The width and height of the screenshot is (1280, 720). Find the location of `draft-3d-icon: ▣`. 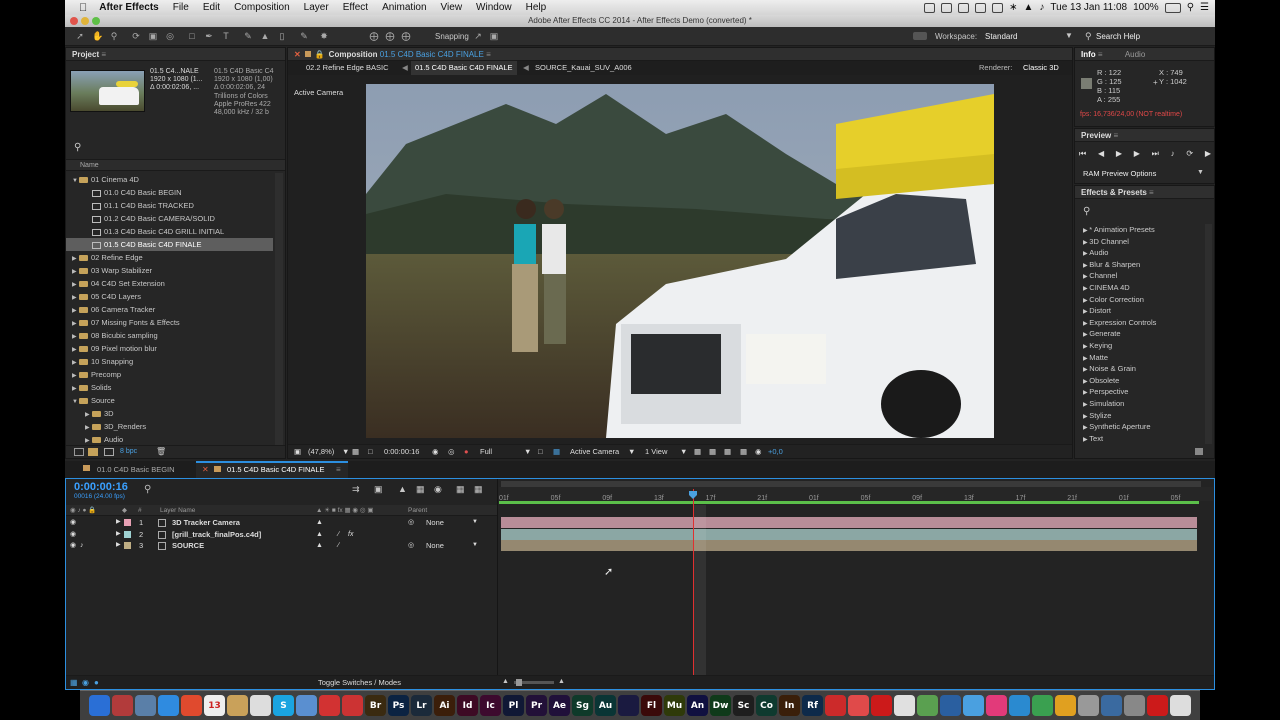

draft-3d-icon: ▣ is located at coordinates (378, 489).